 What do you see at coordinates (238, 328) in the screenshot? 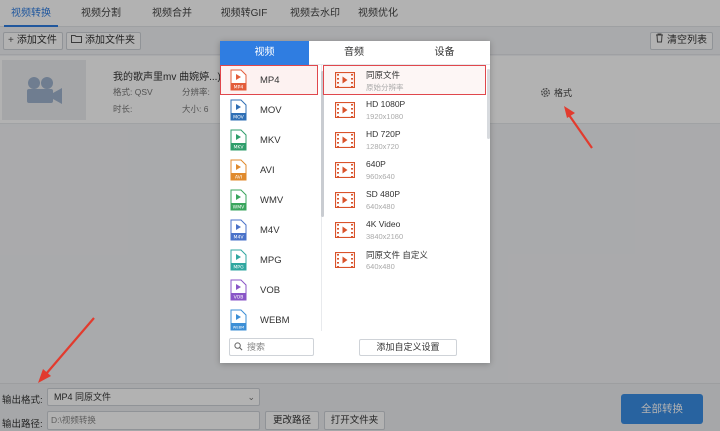
I see `file-type-icon-label: WEBM` at bounding box center [238, 328].